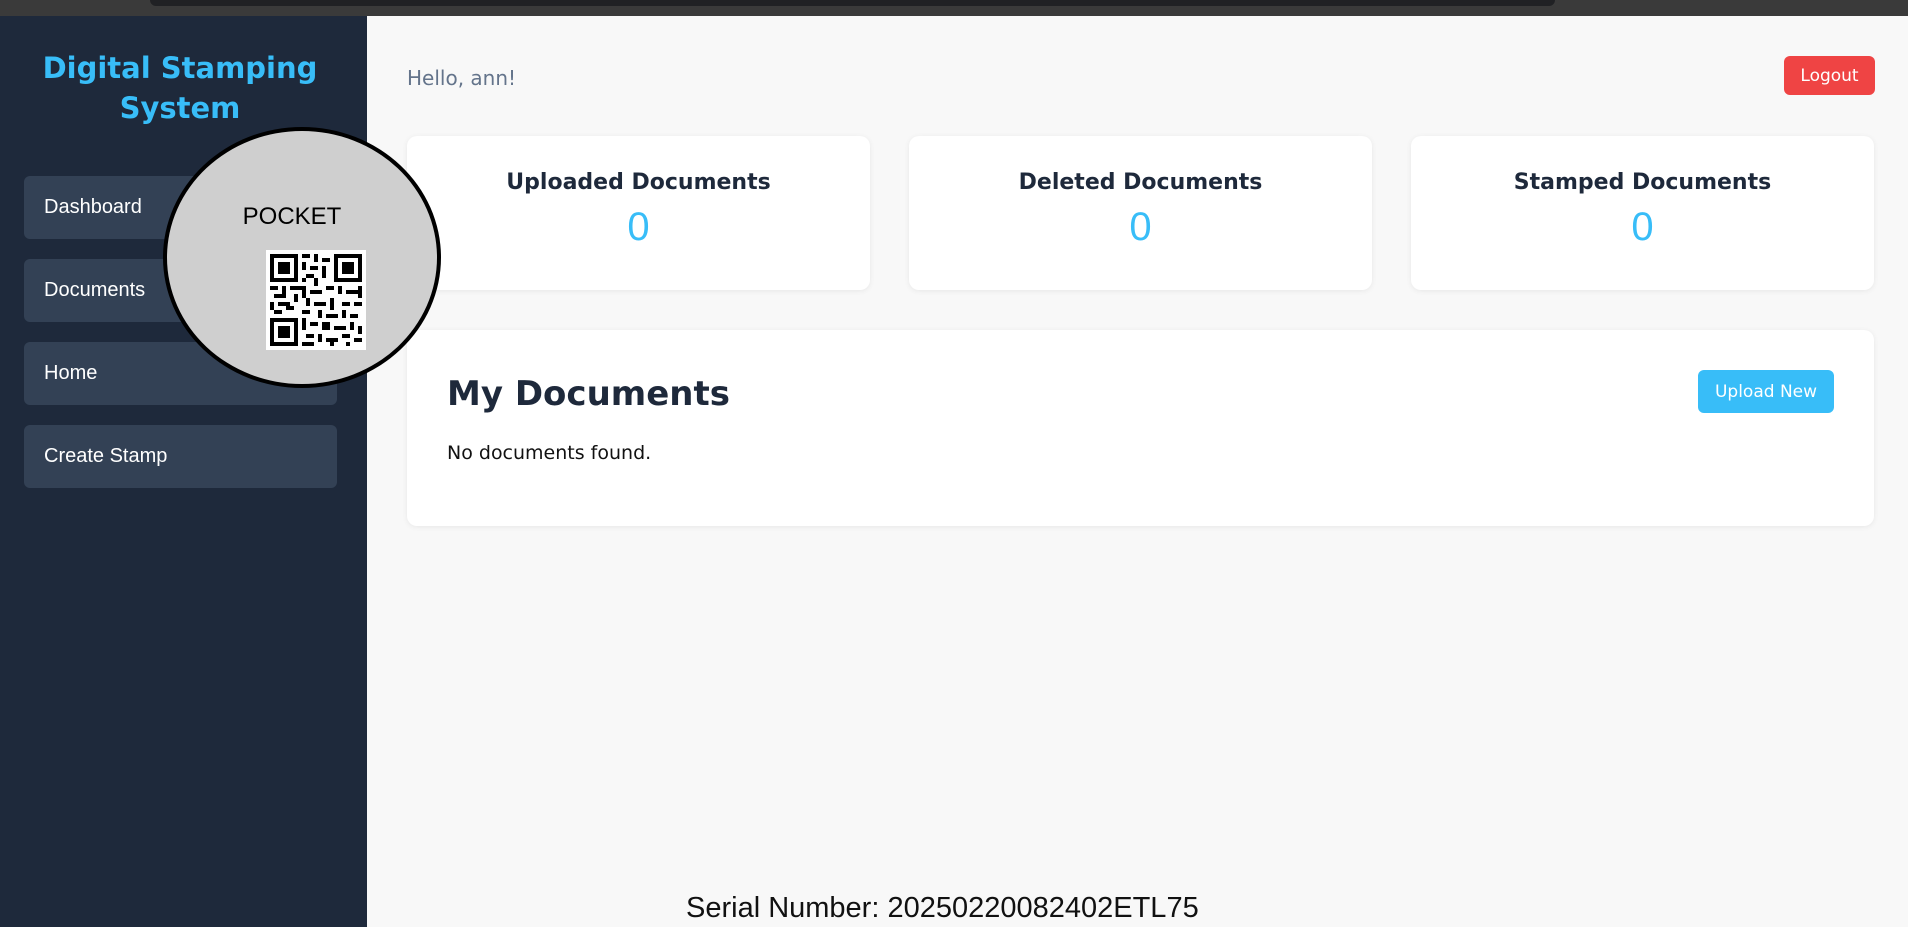 The image size is (1908, 927). Describe the element at coordinates (588, 394) in the screenshot. I see `section-title: My Documents` at that location.